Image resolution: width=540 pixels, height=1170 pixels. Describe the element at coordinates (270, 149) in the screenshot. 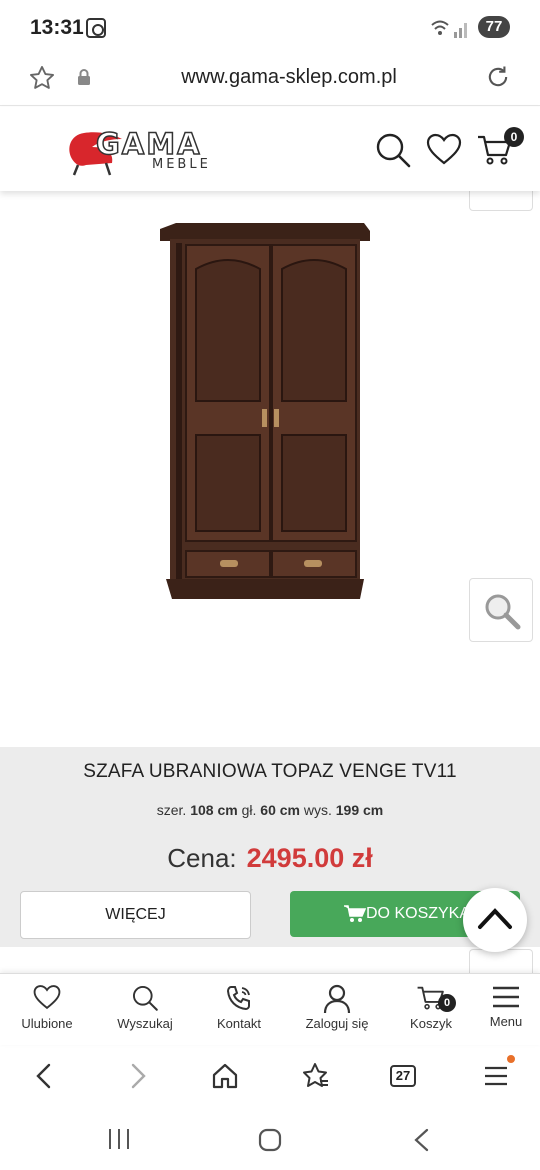

I see `site-header: GAMA MEBLE 0` at that location.